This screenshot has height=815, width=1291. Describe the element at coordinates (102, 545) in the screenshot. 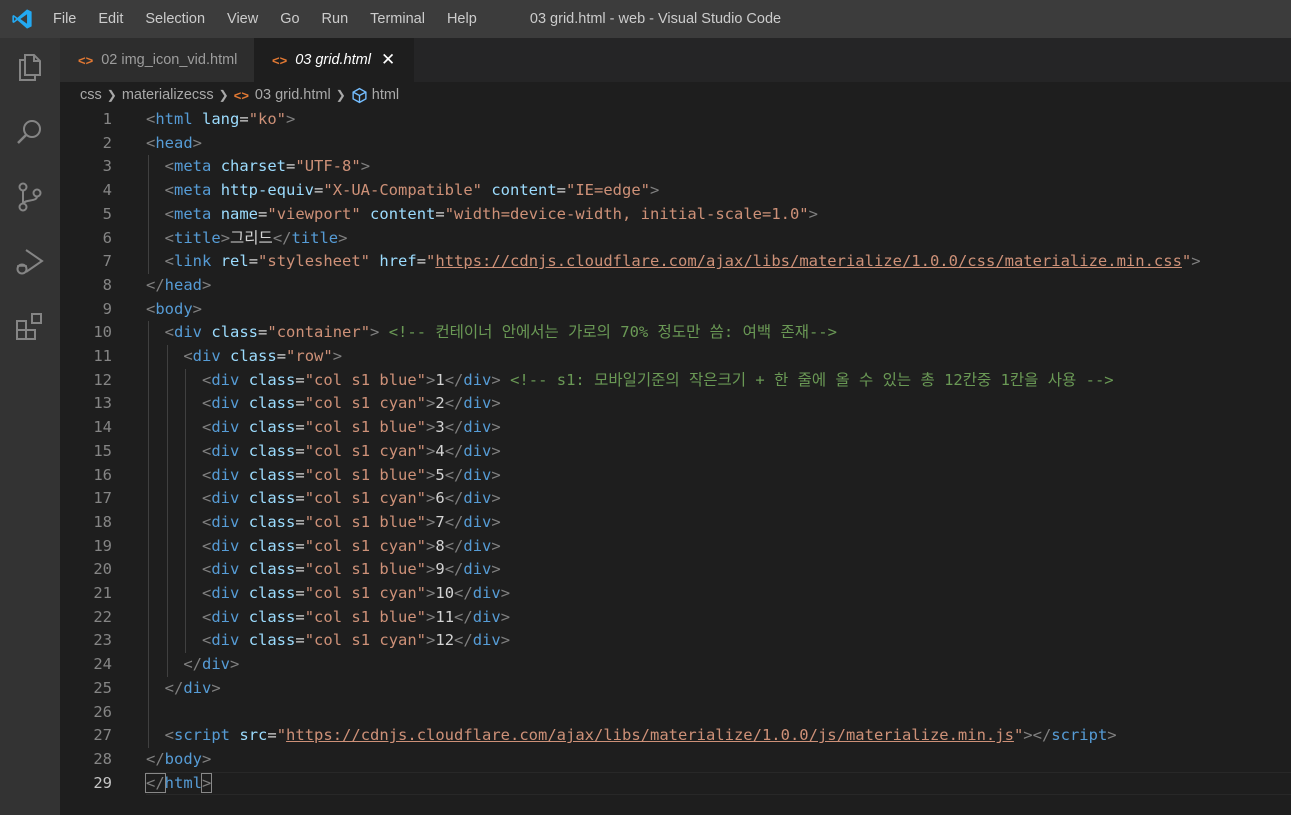

I see `line-number: 19` at that location.